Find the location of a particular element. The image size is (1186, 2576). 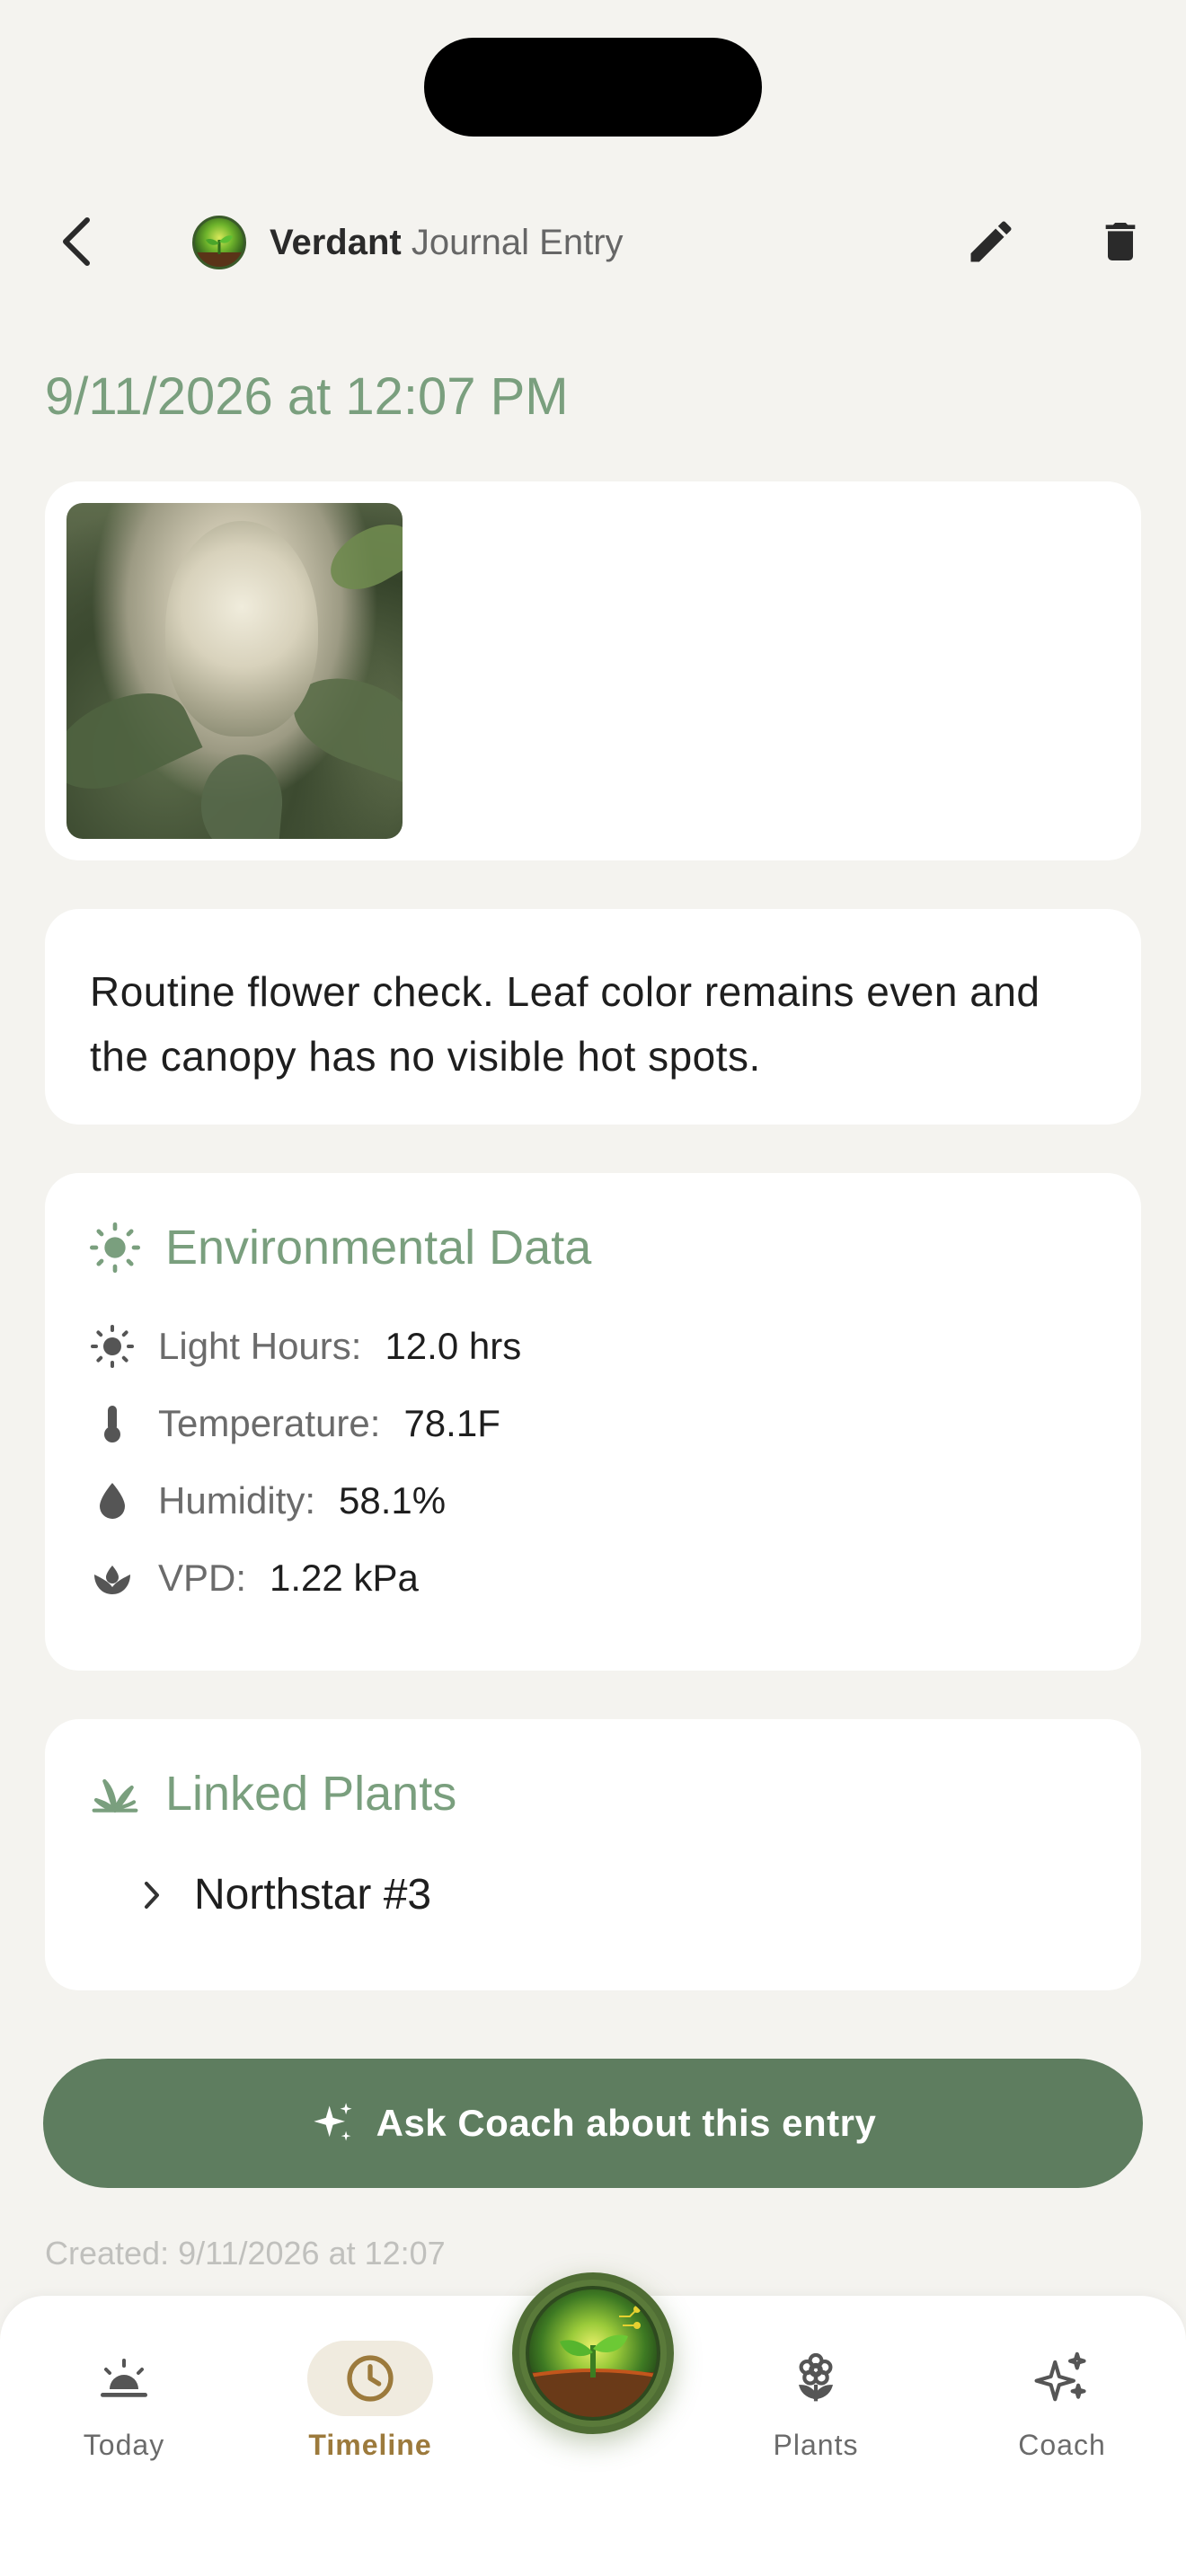

brand-name: Verdant is located at coordinates (336, 242).